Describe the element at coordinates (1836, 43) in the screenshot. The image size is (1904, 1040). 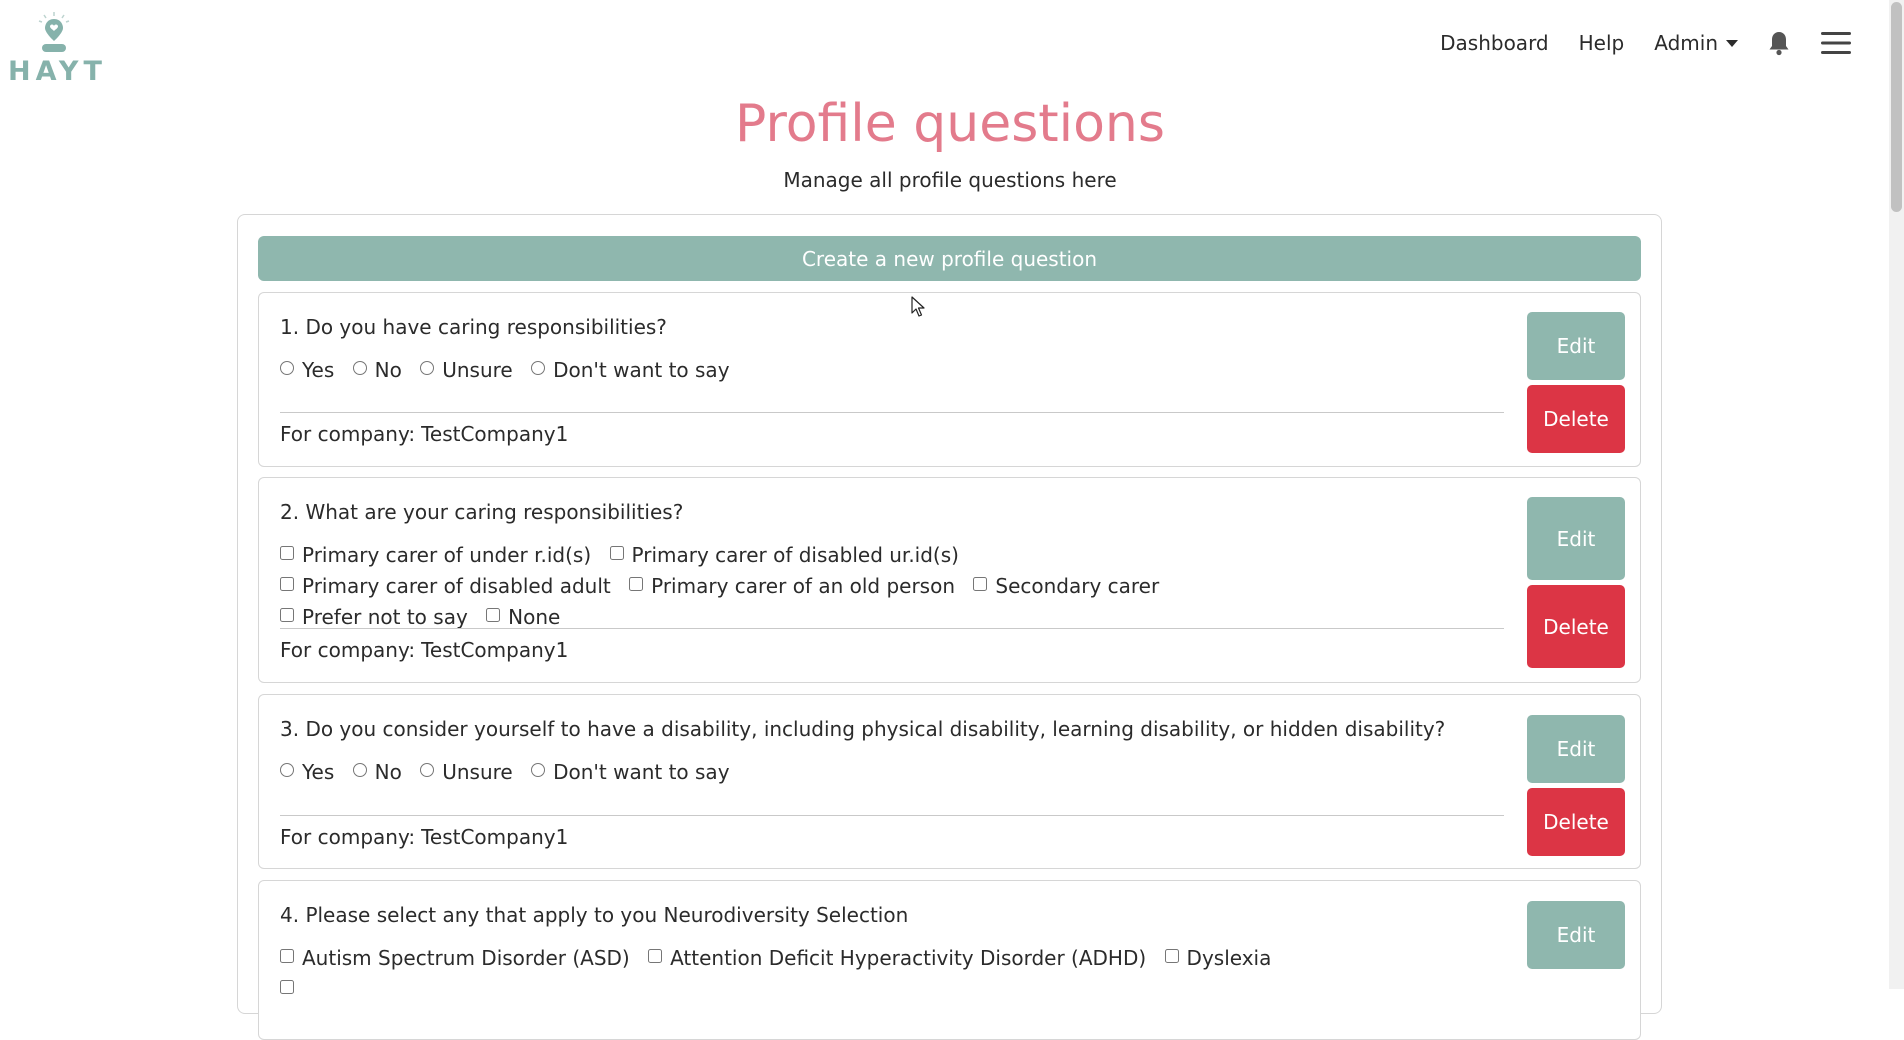
I see `hamburger-menu-icon` at that location.